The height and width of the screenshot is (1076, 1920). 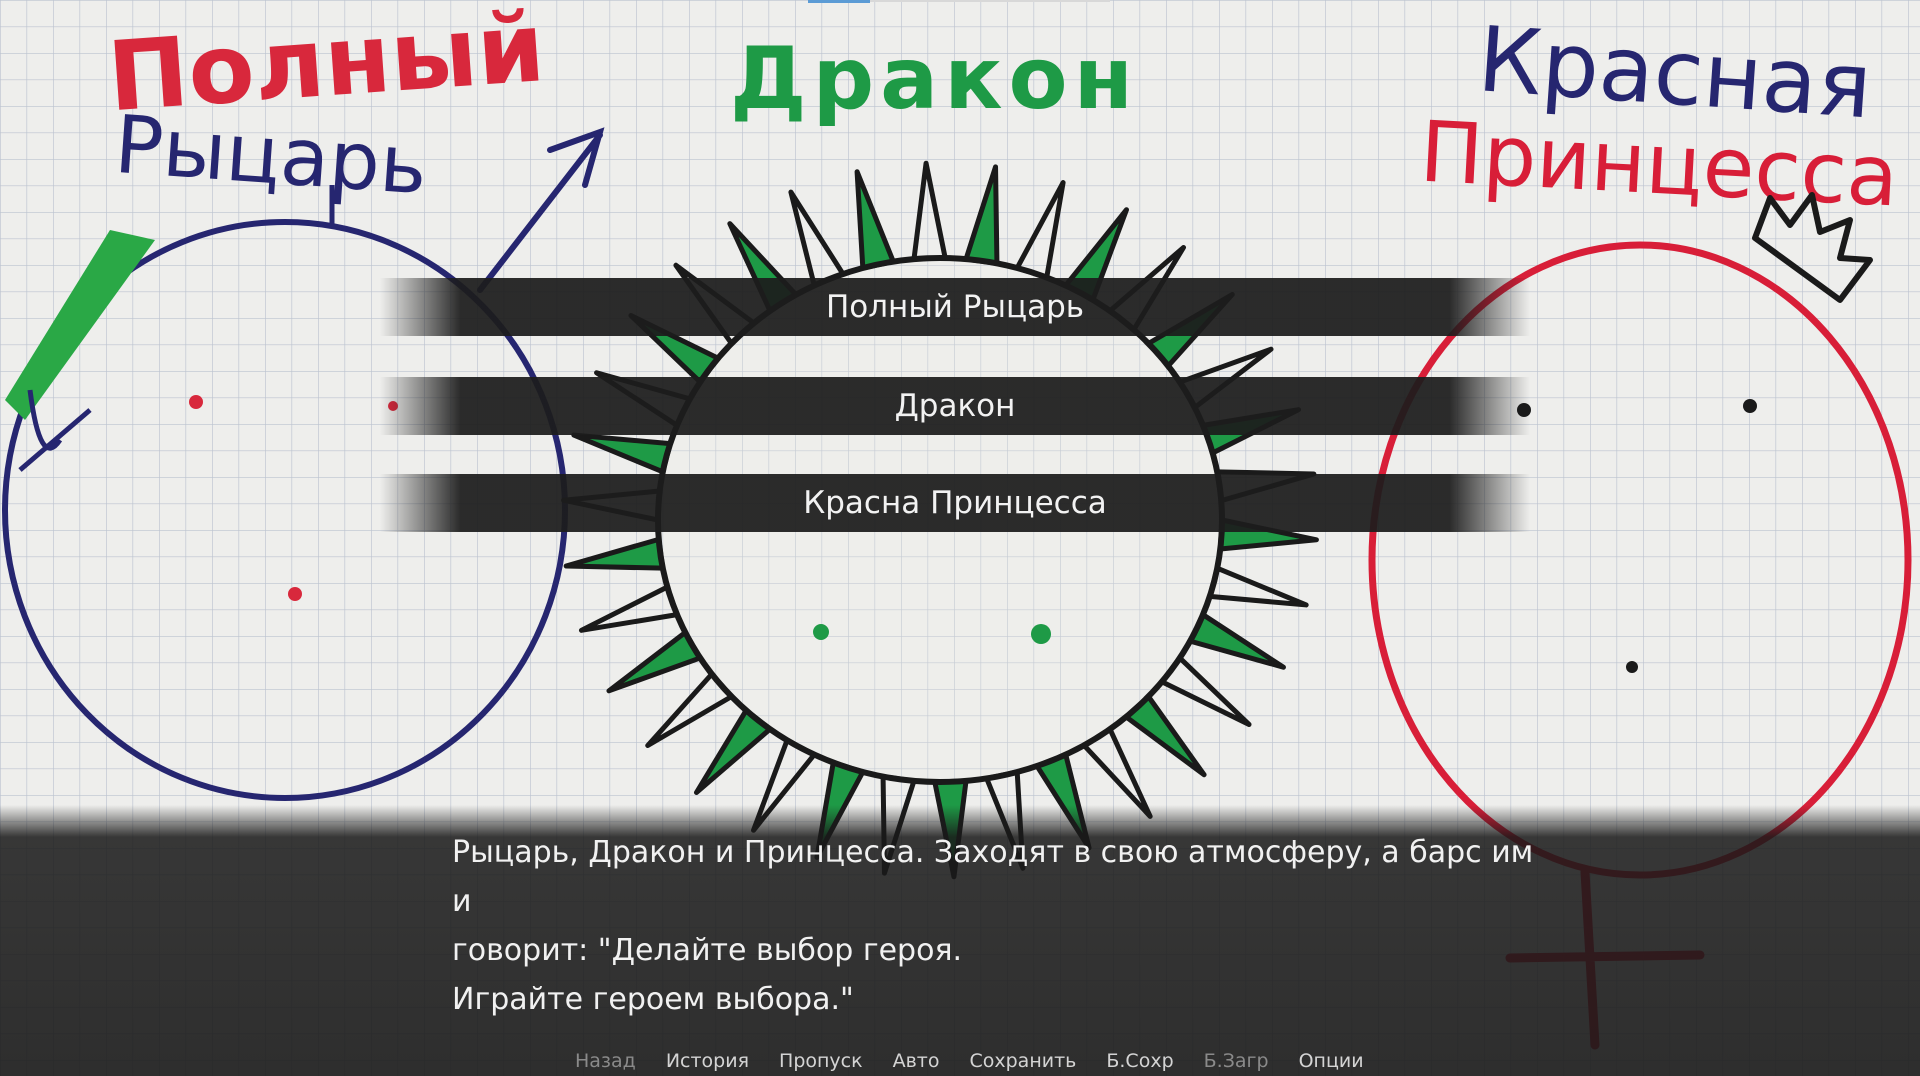 What do you see at coordinates (990, 1) in the screenshot?
I see `window-bar` at bounding box center [990, 1].